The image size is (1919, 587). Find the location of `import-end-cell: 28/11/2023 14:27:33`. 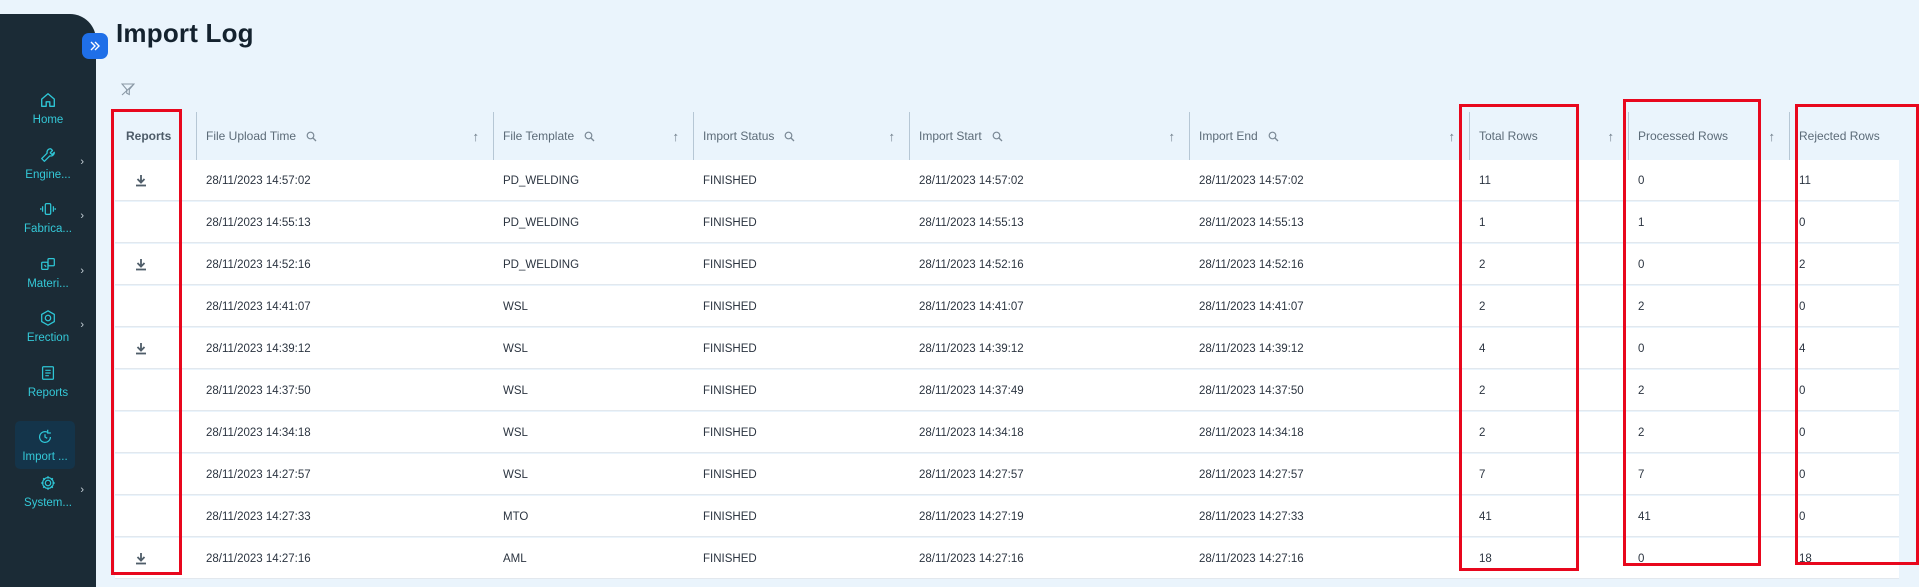

import-end-cell: 28/11/2023 14:27:33 is located at coordinates (1251, 516).